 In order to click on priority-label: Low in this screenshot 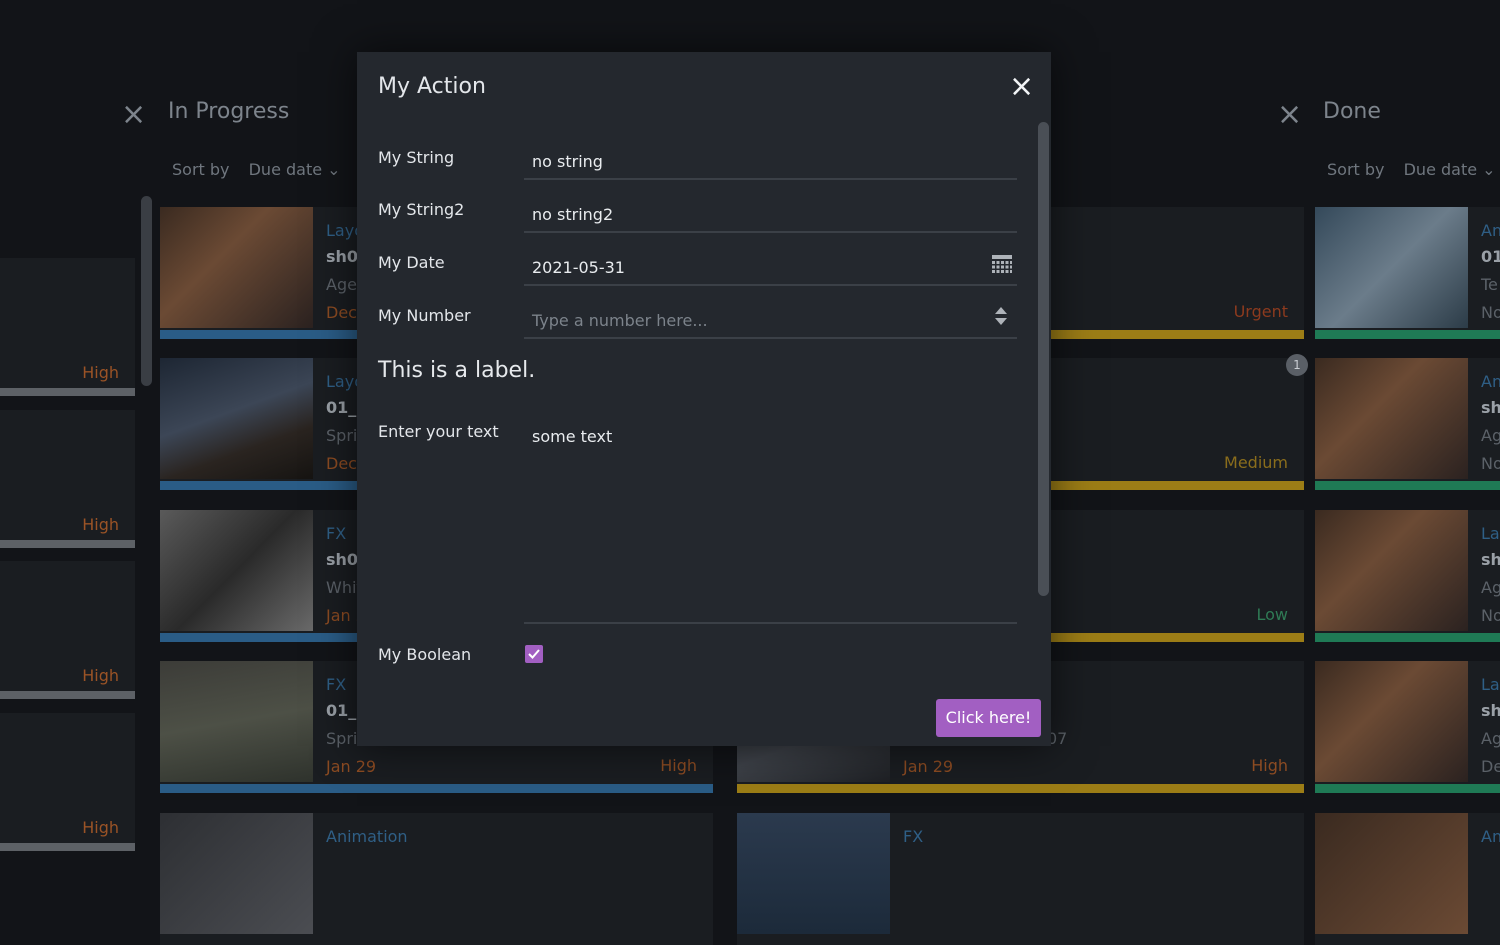, I will do `click(1272, 614)`.